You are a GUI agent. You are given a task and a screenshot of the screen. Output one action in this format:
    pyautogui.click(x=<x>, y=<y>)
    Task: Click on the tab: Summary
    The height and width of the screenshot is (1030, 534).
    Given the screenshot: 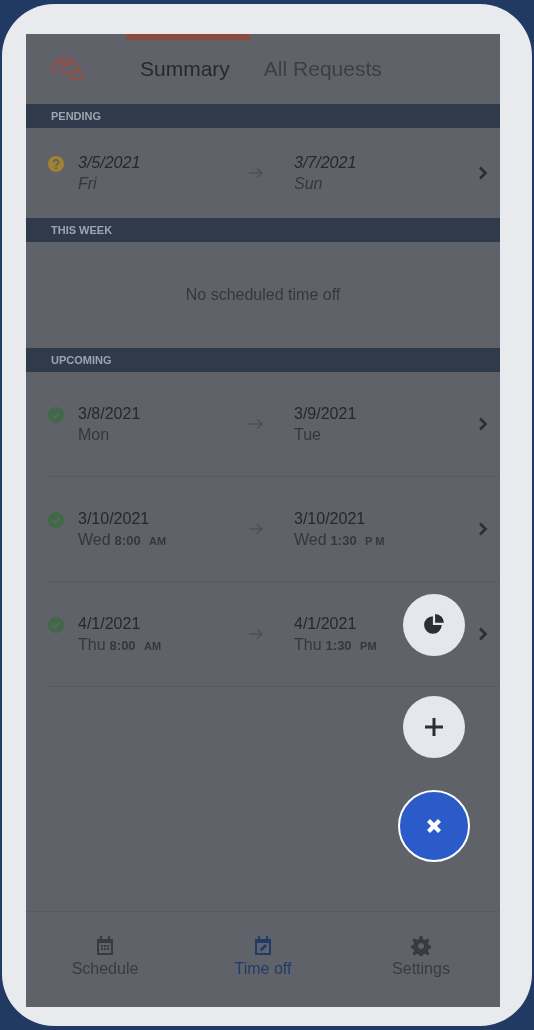 What is the action you would take?
    pyautogui.click(x=188, y=69)
    